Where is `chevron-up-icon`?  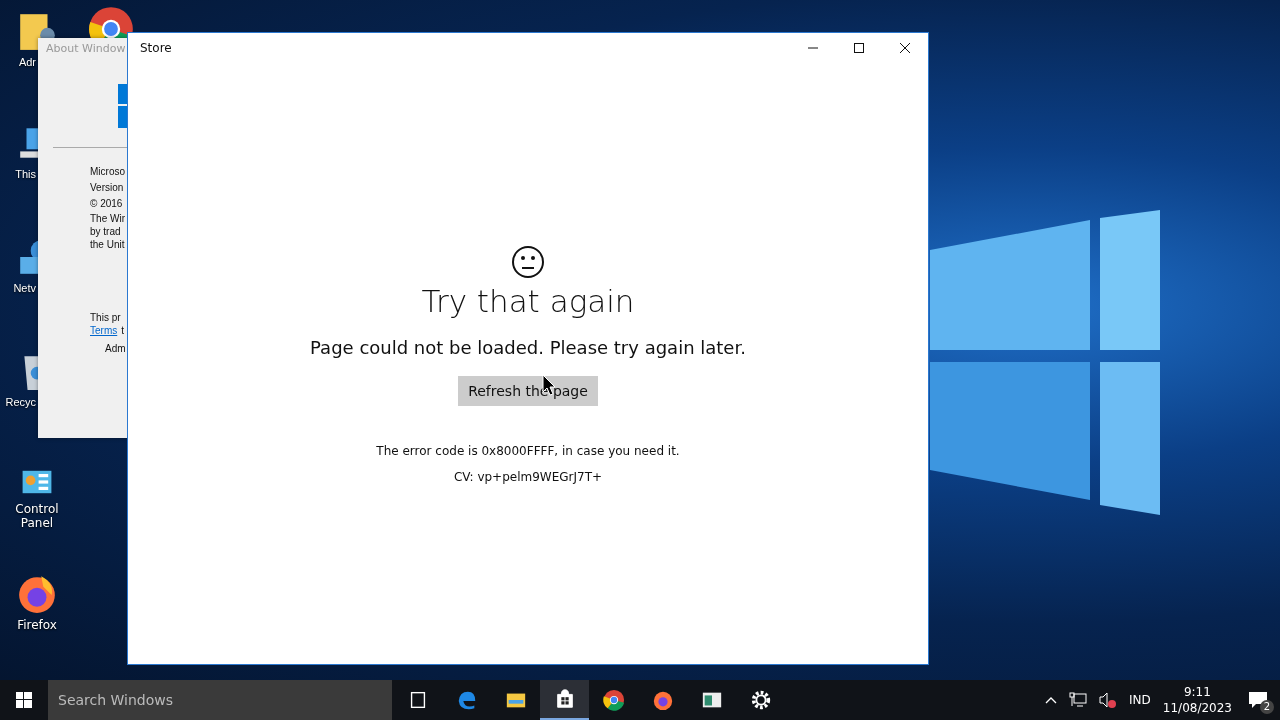 chevron-up-icon is located at coordinates (1051, 700).